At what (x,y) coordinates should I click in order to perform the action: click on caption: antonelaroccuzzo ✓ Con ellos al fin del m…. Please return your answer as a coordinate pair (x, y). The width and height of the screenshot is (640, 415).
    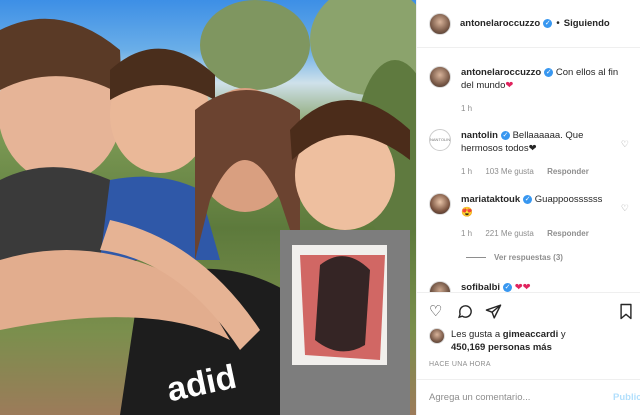
    Looking at the image, I should click on (532, 90).